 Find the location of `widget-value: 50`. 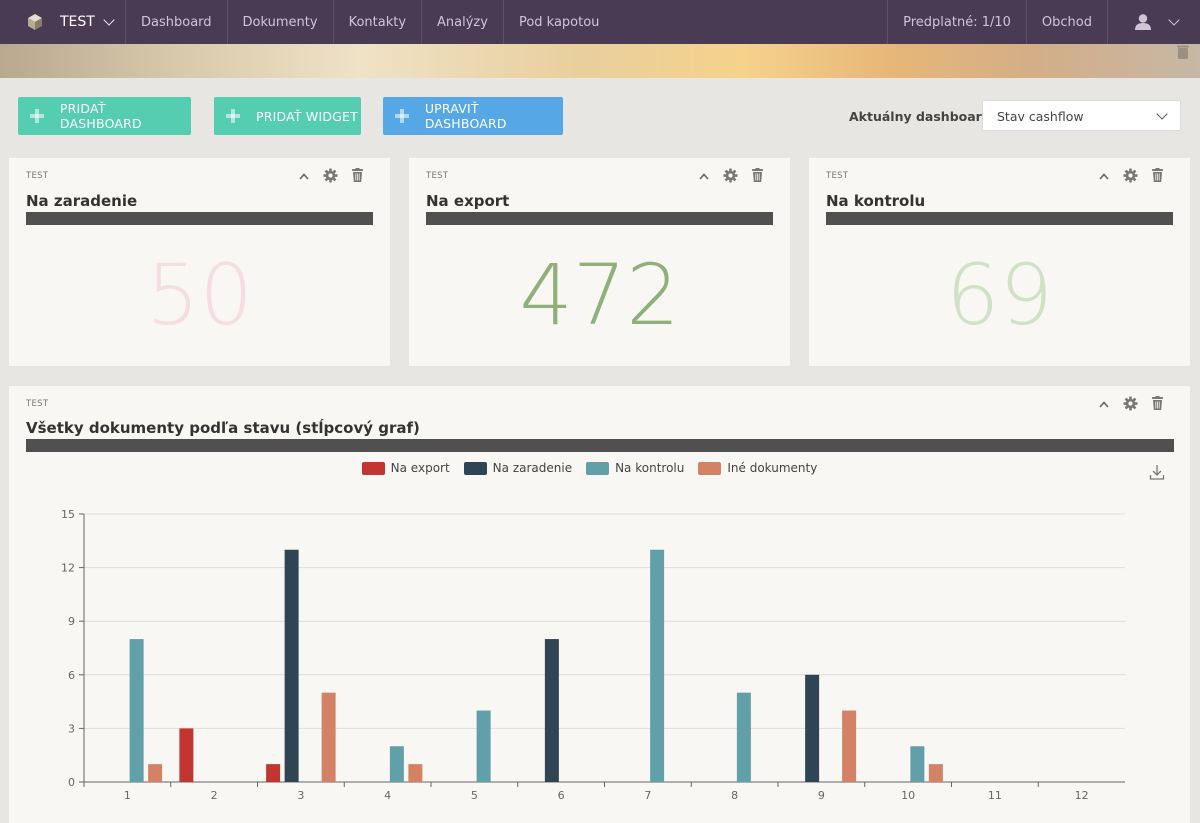

widget-value: 50 is located at coordinates (199, 295).